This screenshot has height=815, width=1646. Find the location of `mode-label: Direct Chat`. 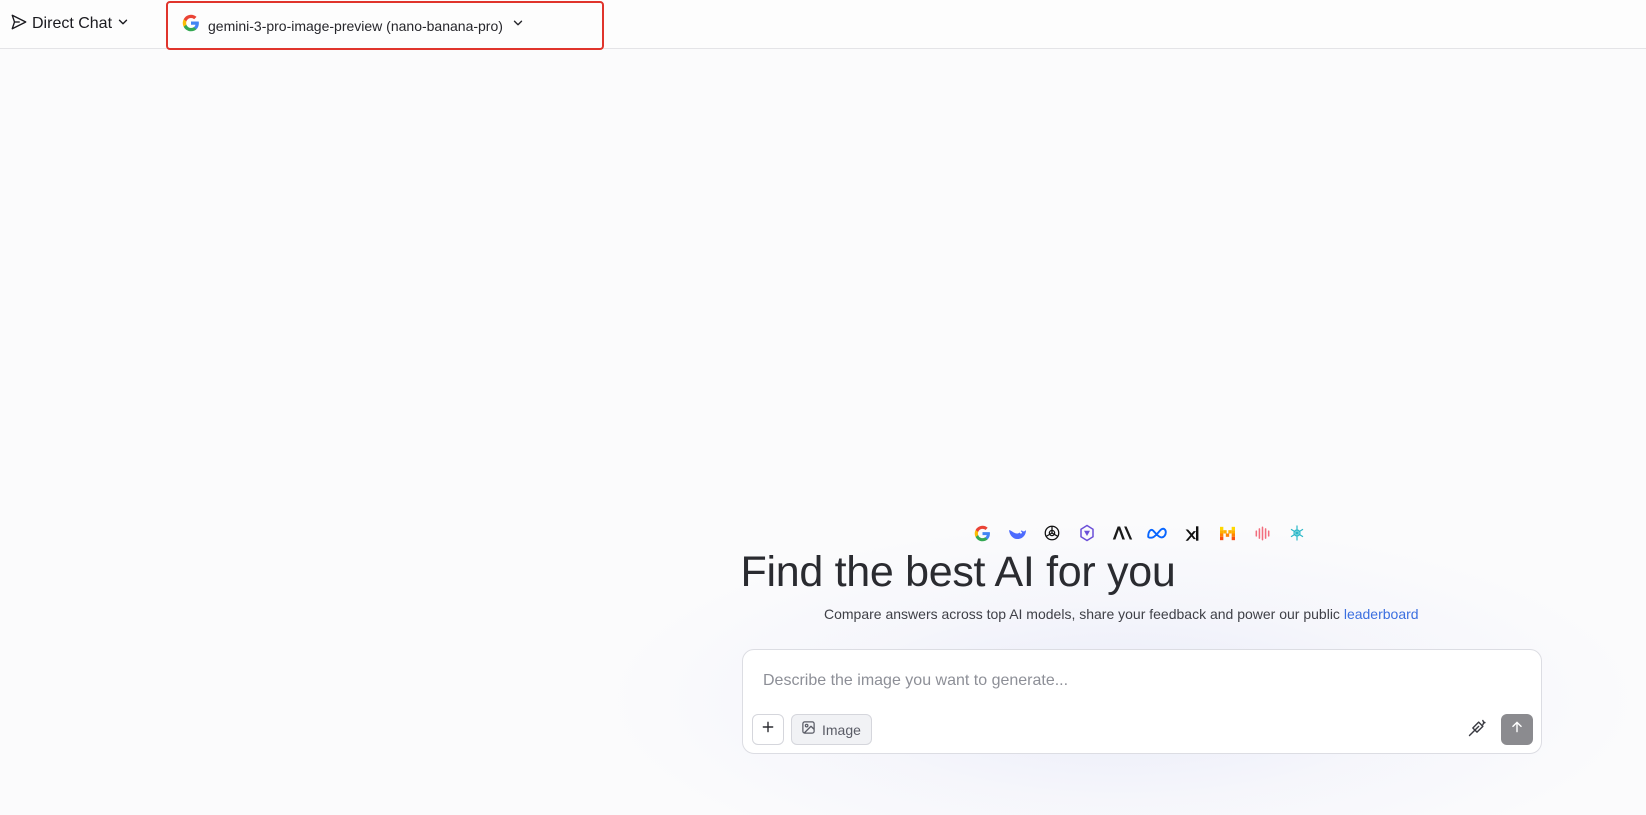

mode-label: Direct Chat is located at coordinates (72, 23).